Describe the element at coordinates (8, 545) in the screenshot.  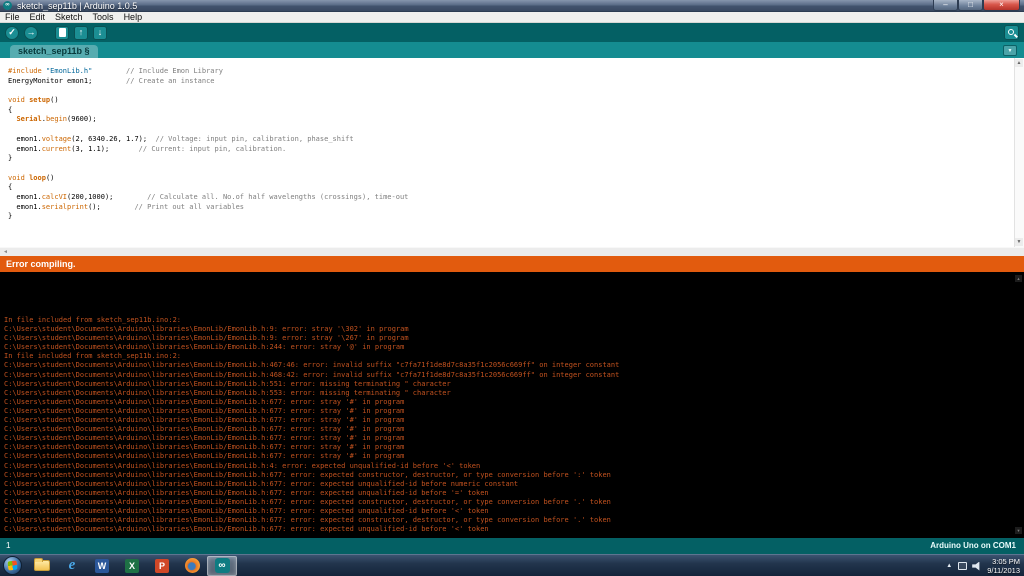
I see `line-number-indicator: 1` at that location.